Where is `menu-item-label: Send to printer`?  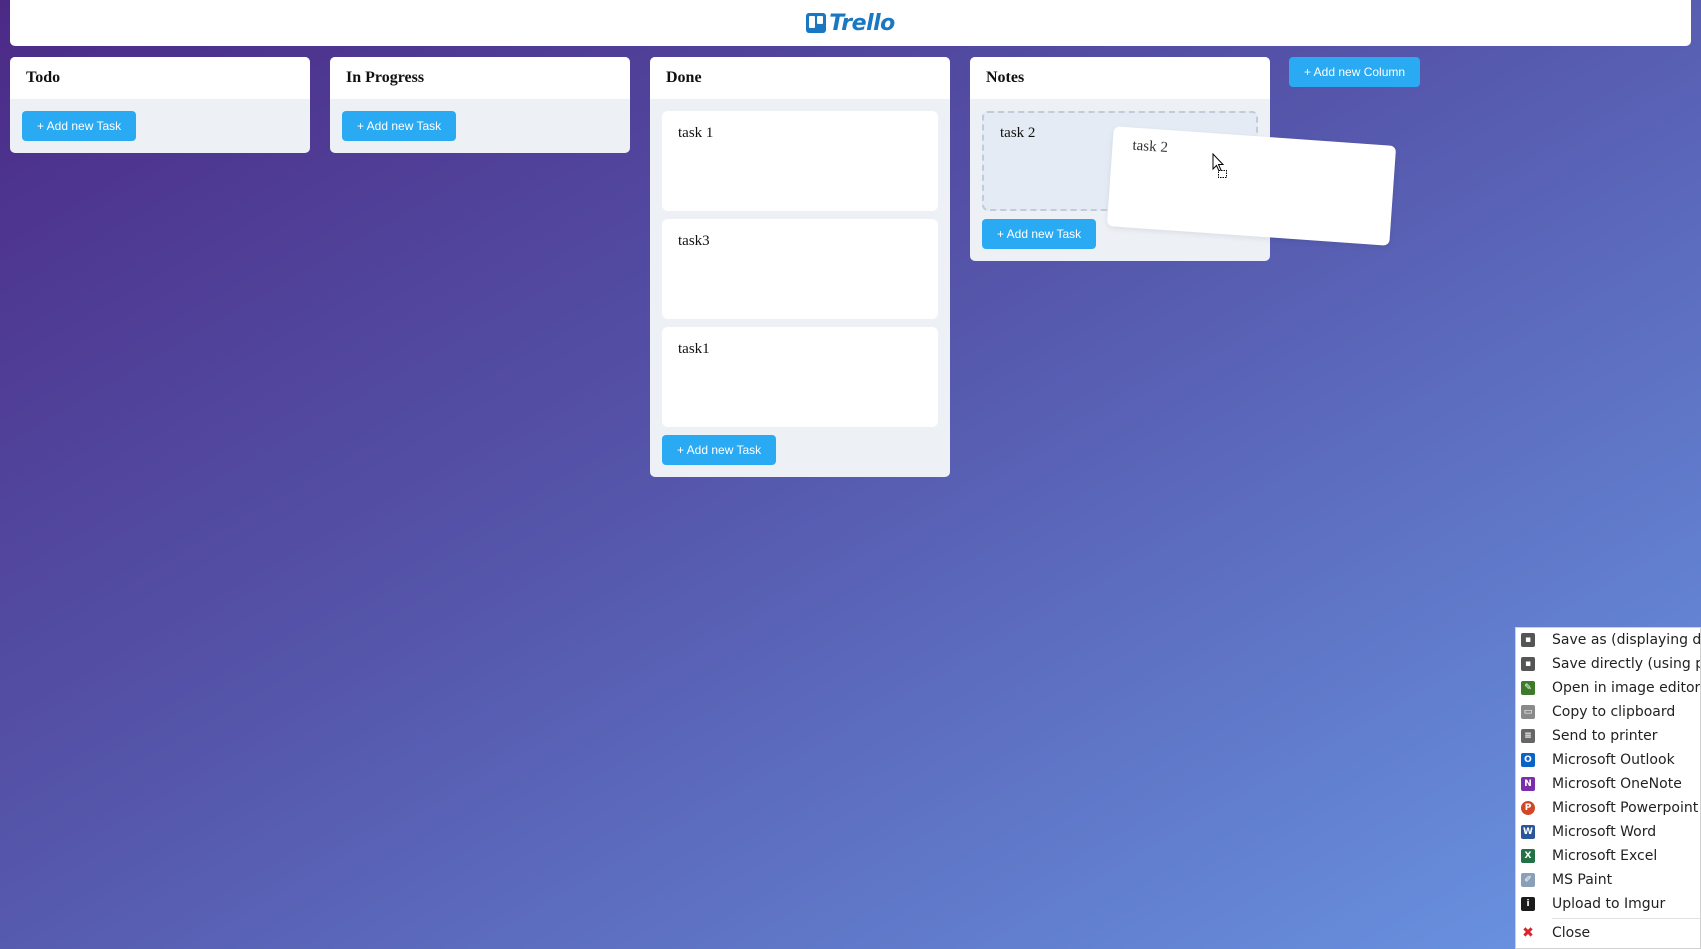 menu-item-label: Send to printer is located at coordinates (1605, 736).